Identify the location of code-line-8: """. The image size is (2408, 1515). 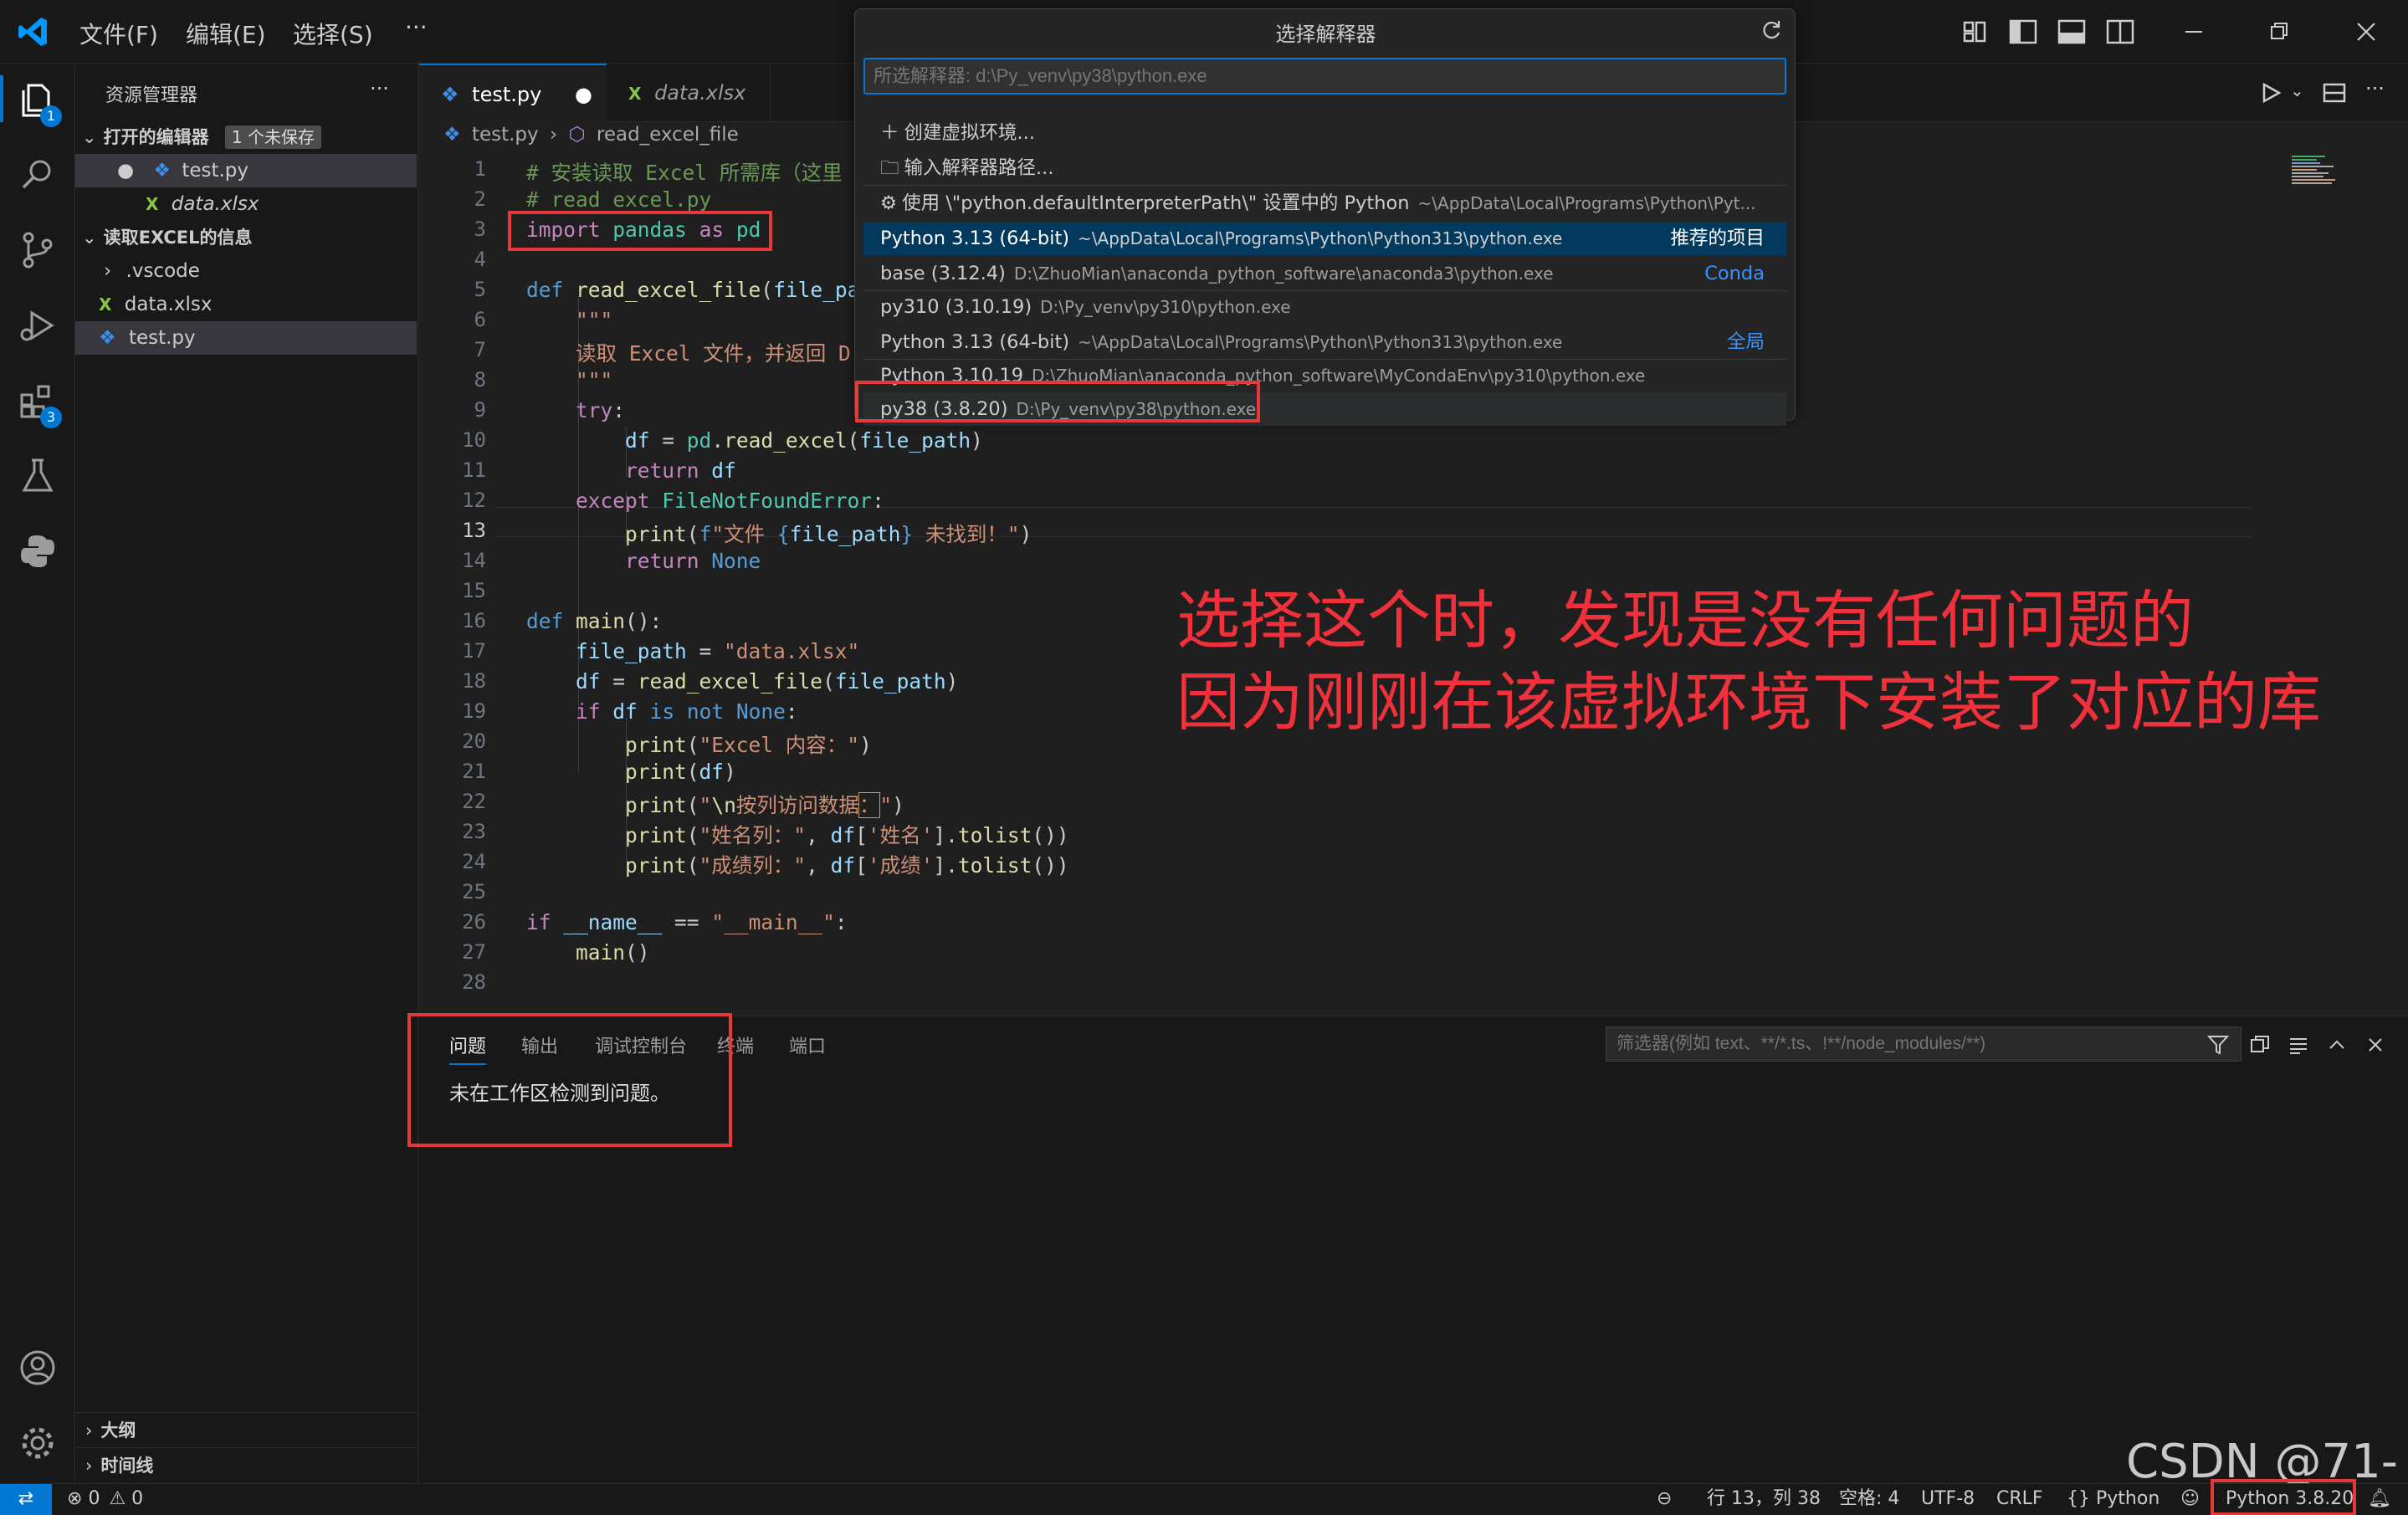
(569, 380).